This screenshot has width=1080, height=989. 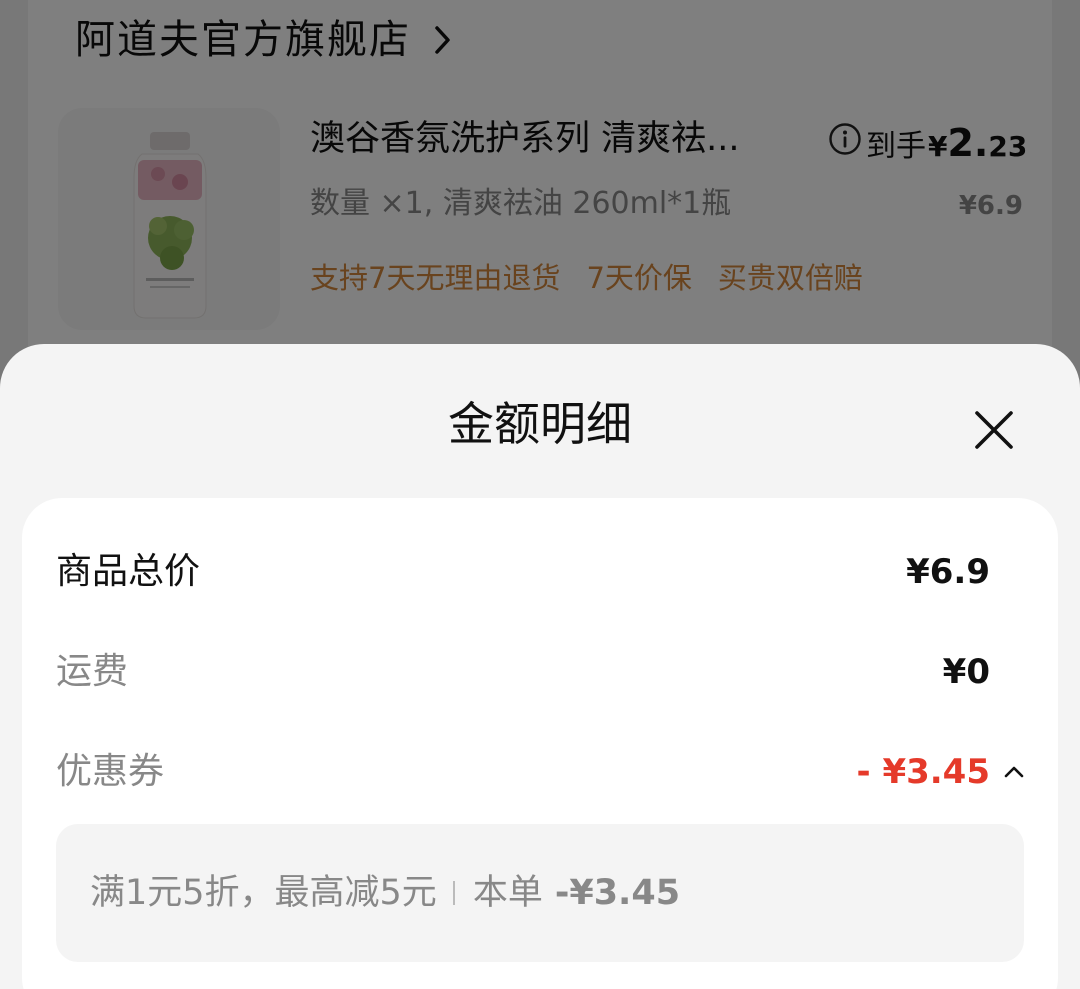 What do you see at coordinates (966, 672) in the screenshot?
I see `shipping-value: ¥0` at bounding box center [966, 672].